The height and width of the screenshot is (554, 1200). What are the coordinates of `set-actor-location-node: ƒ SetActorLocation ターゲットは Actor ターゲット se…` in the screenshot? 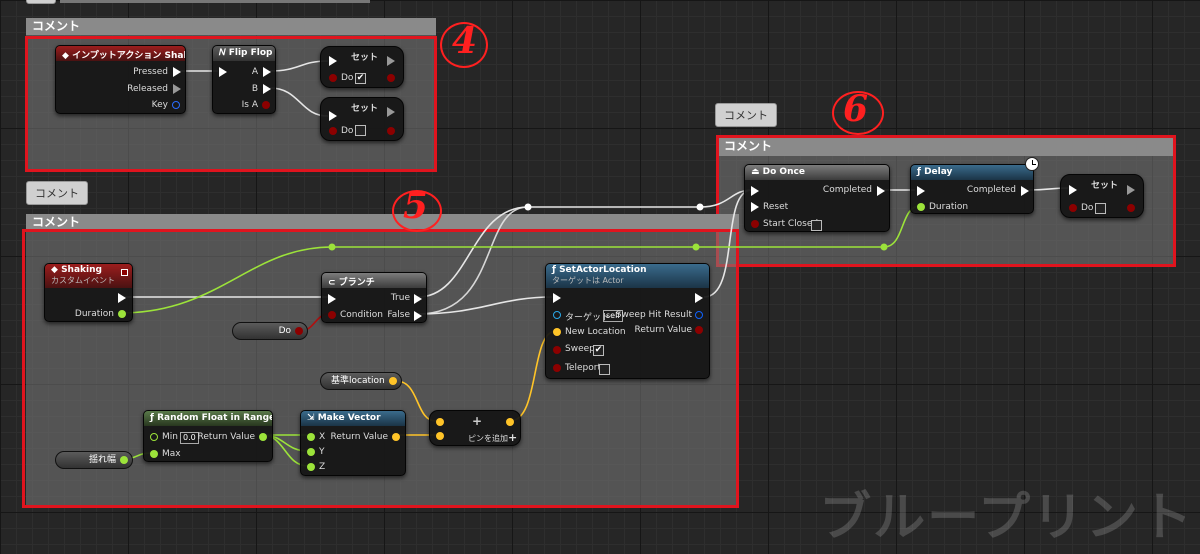 It's located at (627, 321).